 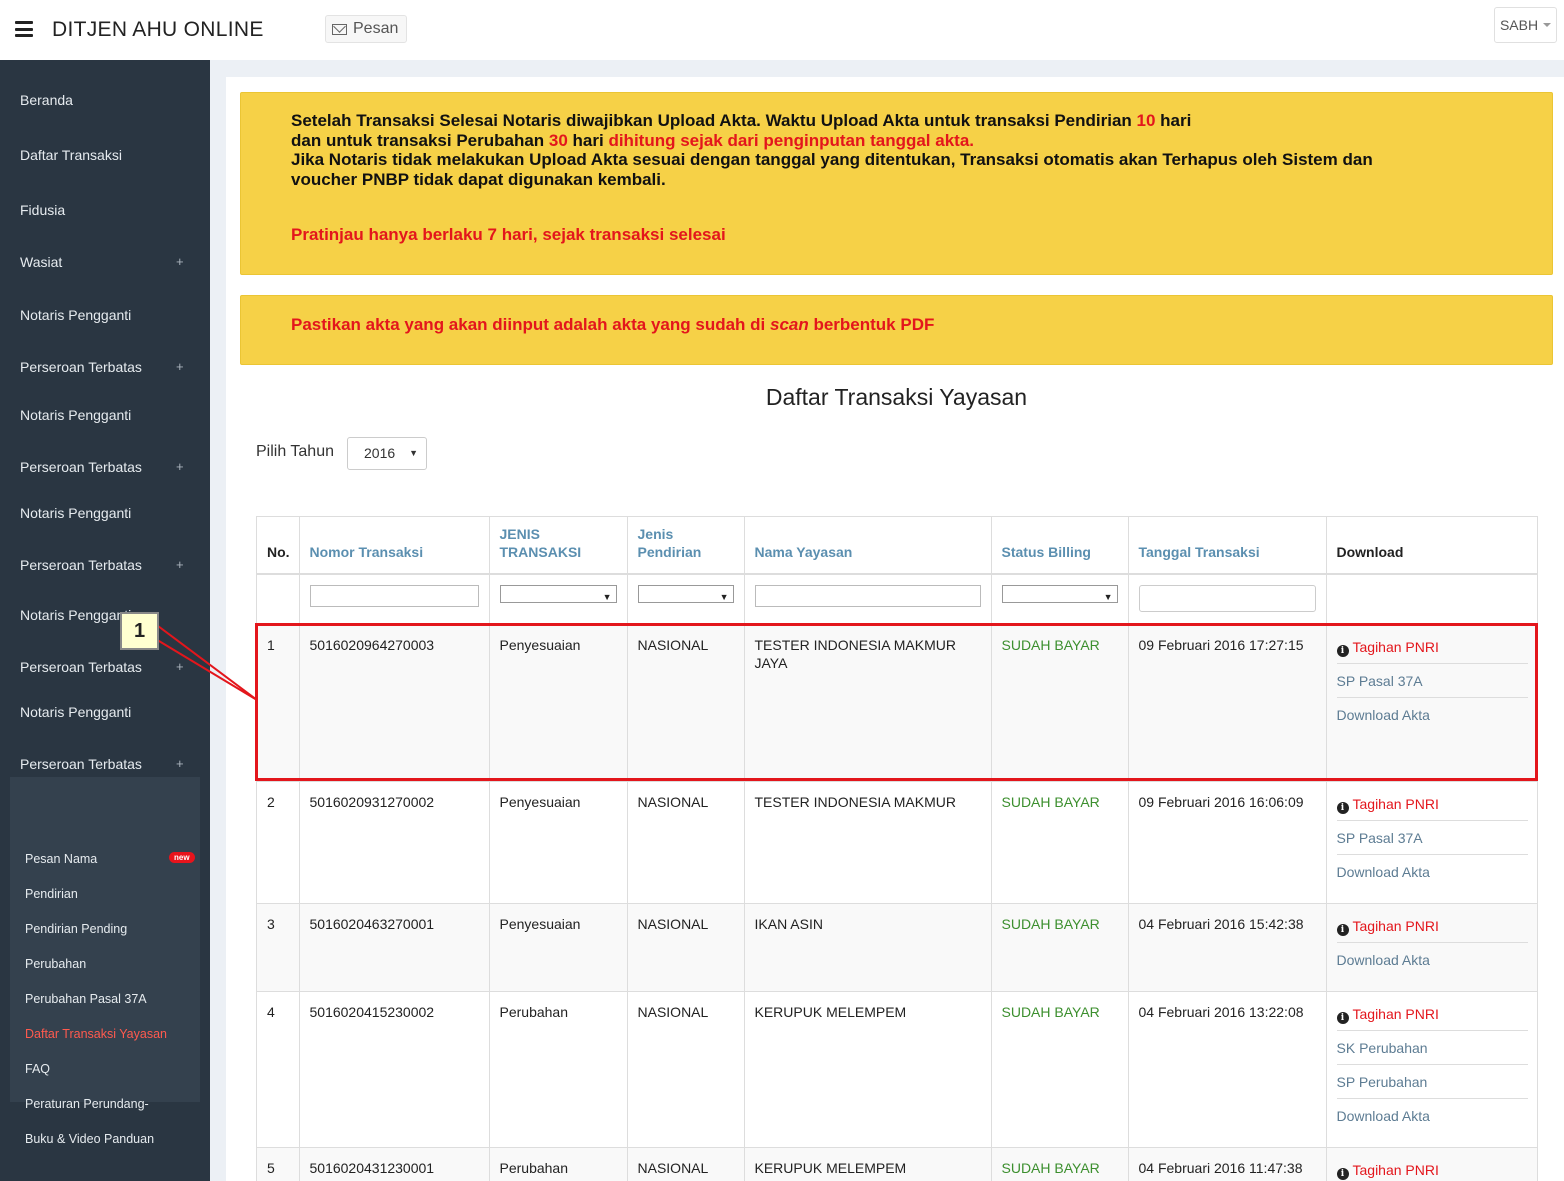 I want to click on header-status-billing: Status Billing, so click(x=1060, y=546).